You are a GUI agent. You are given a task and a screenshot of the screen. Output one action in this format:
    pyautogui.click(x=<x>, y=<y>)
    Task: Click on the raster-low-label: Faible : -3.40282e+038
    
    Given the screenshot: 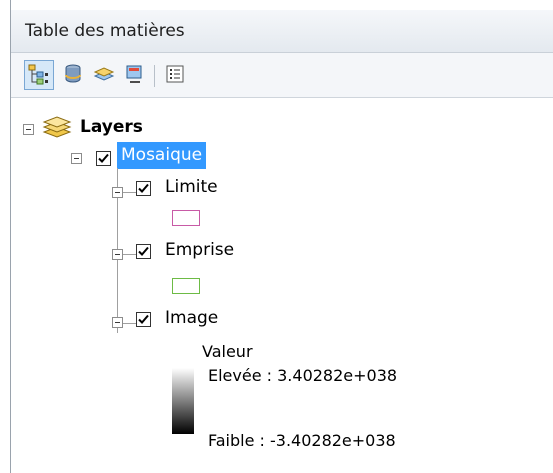 What is the action you would take?
    pyautogui.click(x=302, y=440)
    